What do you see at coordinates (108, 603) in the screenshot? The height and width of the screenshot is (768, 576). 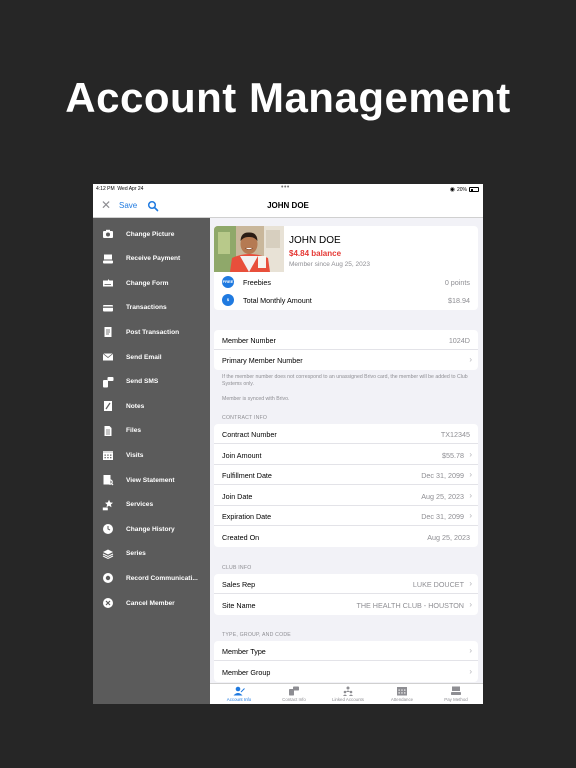 I see `cancel-icon` at bounding box center [108, 603].